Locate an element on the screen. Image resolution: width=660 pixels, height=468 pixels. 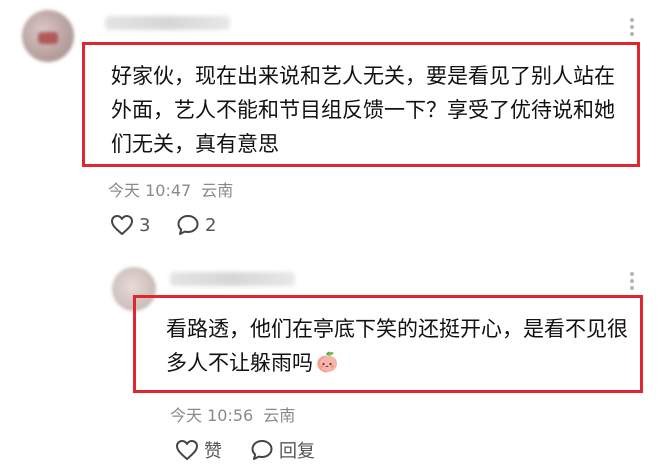
reply-count-button: 2 is located at coordinates (196, 225).